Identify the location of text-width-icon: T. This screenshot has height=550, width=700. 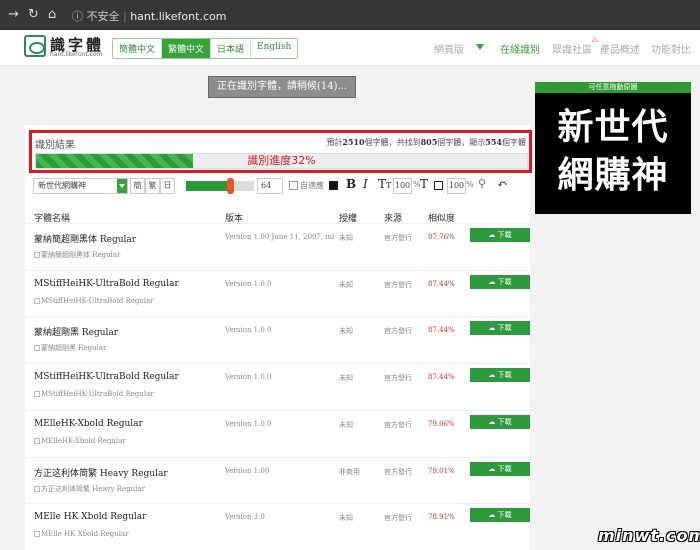
(424, 184).